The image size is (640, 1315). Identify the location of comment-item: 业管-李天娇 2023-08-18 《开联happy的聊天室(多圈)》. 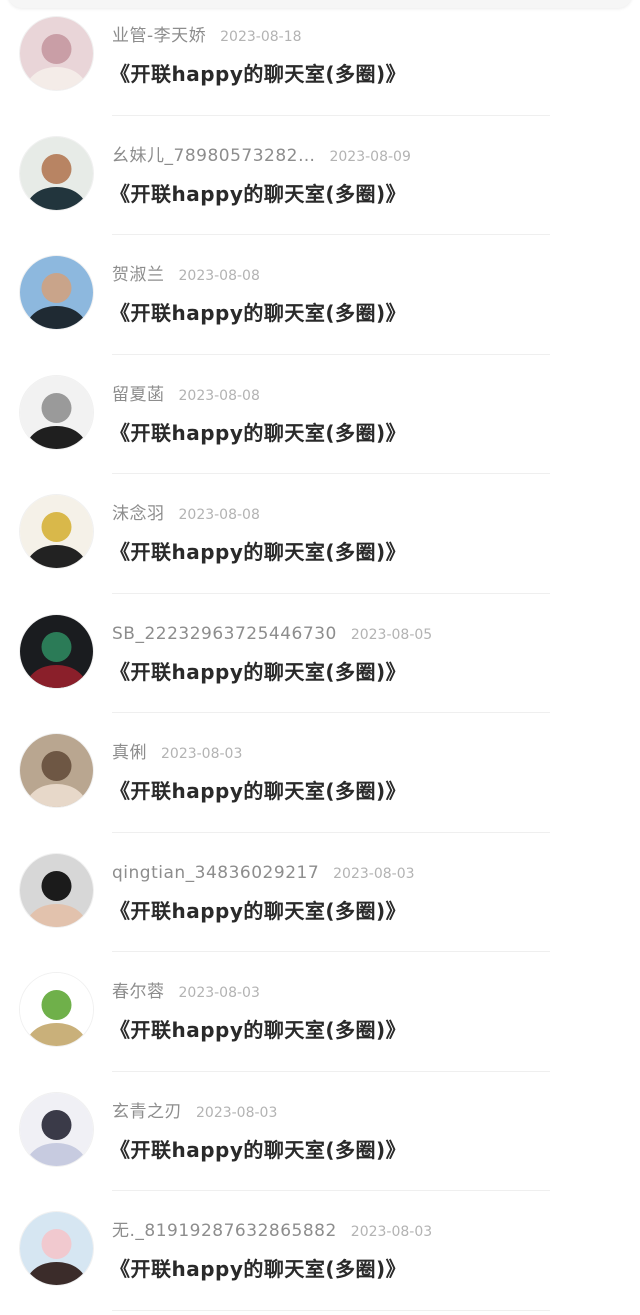
(320, 60).